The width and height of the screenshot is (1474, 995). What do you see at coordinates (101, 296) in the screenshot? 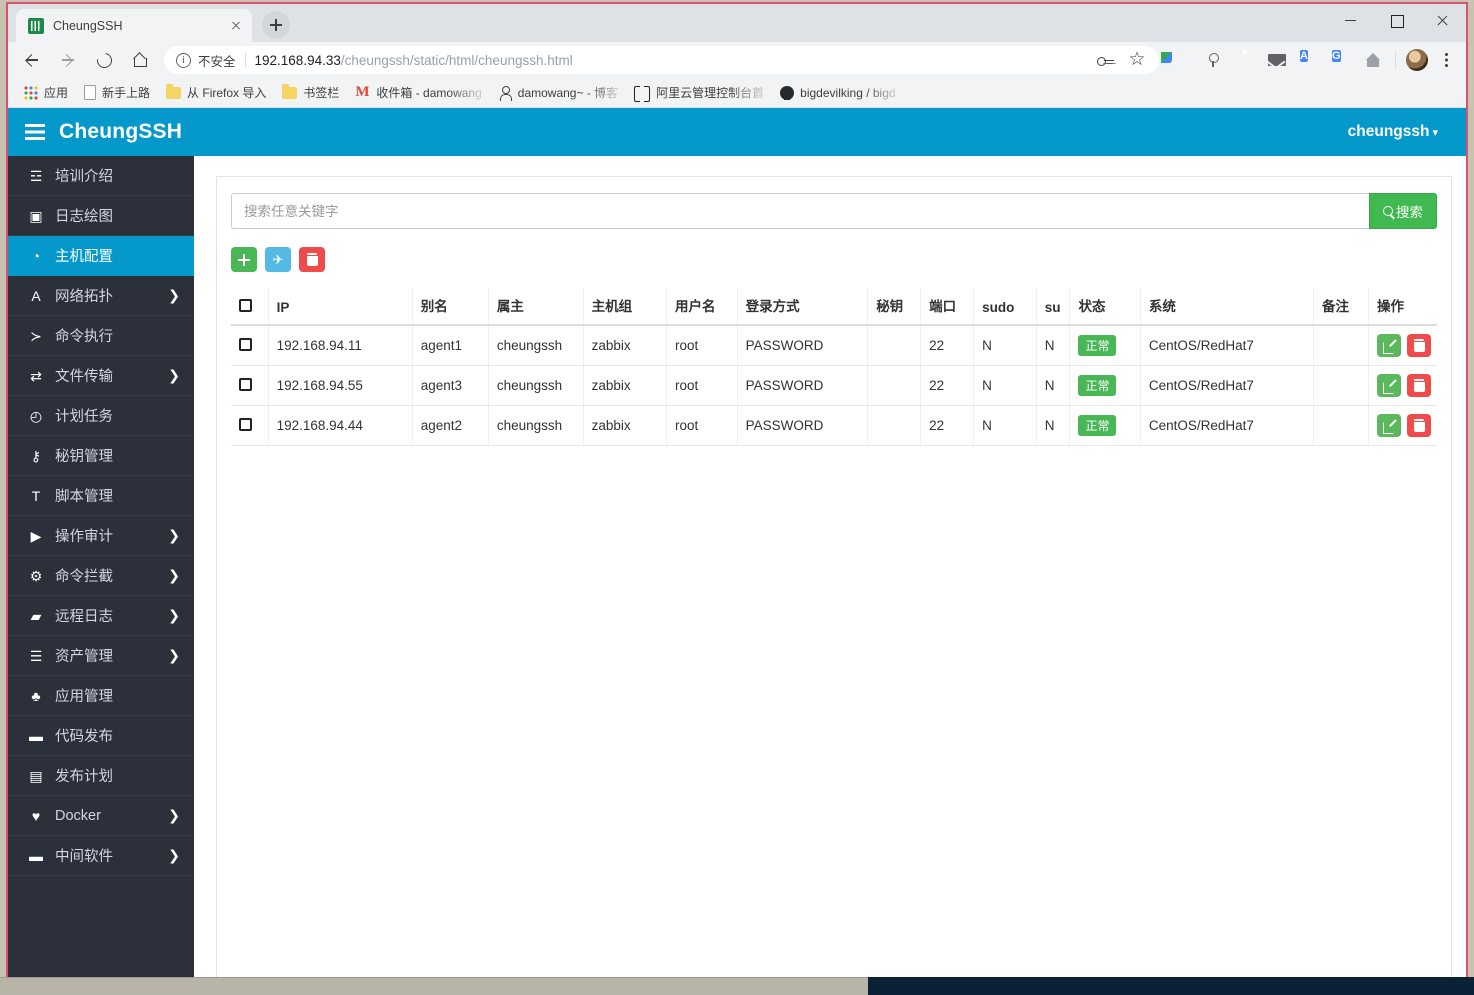
I see `sidebar-item-3: A 网络拓扑 ❯` at bounding box center [101, 296].